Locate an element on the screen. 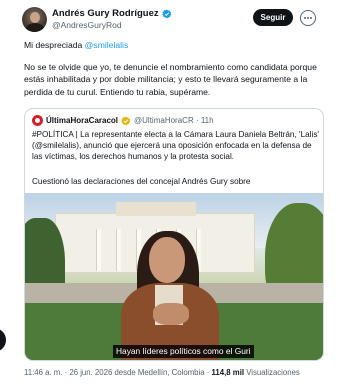 The image size is (350, 385). views-count: 114,8 mil is located at coordinates (228, 372).